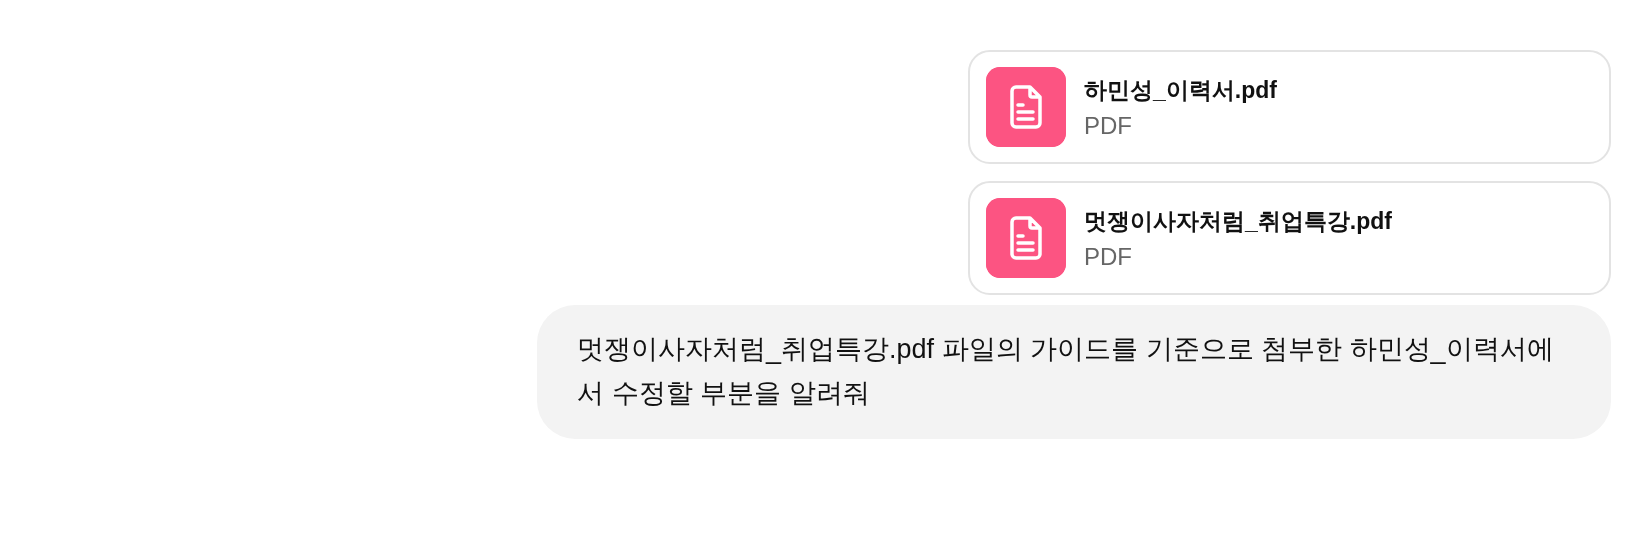 The height and width of the screenshot is (534, 1646). I want to click on file-card: 멋쟁이사자처럼_취업특강.pdf PDF, so click(1289, 238).